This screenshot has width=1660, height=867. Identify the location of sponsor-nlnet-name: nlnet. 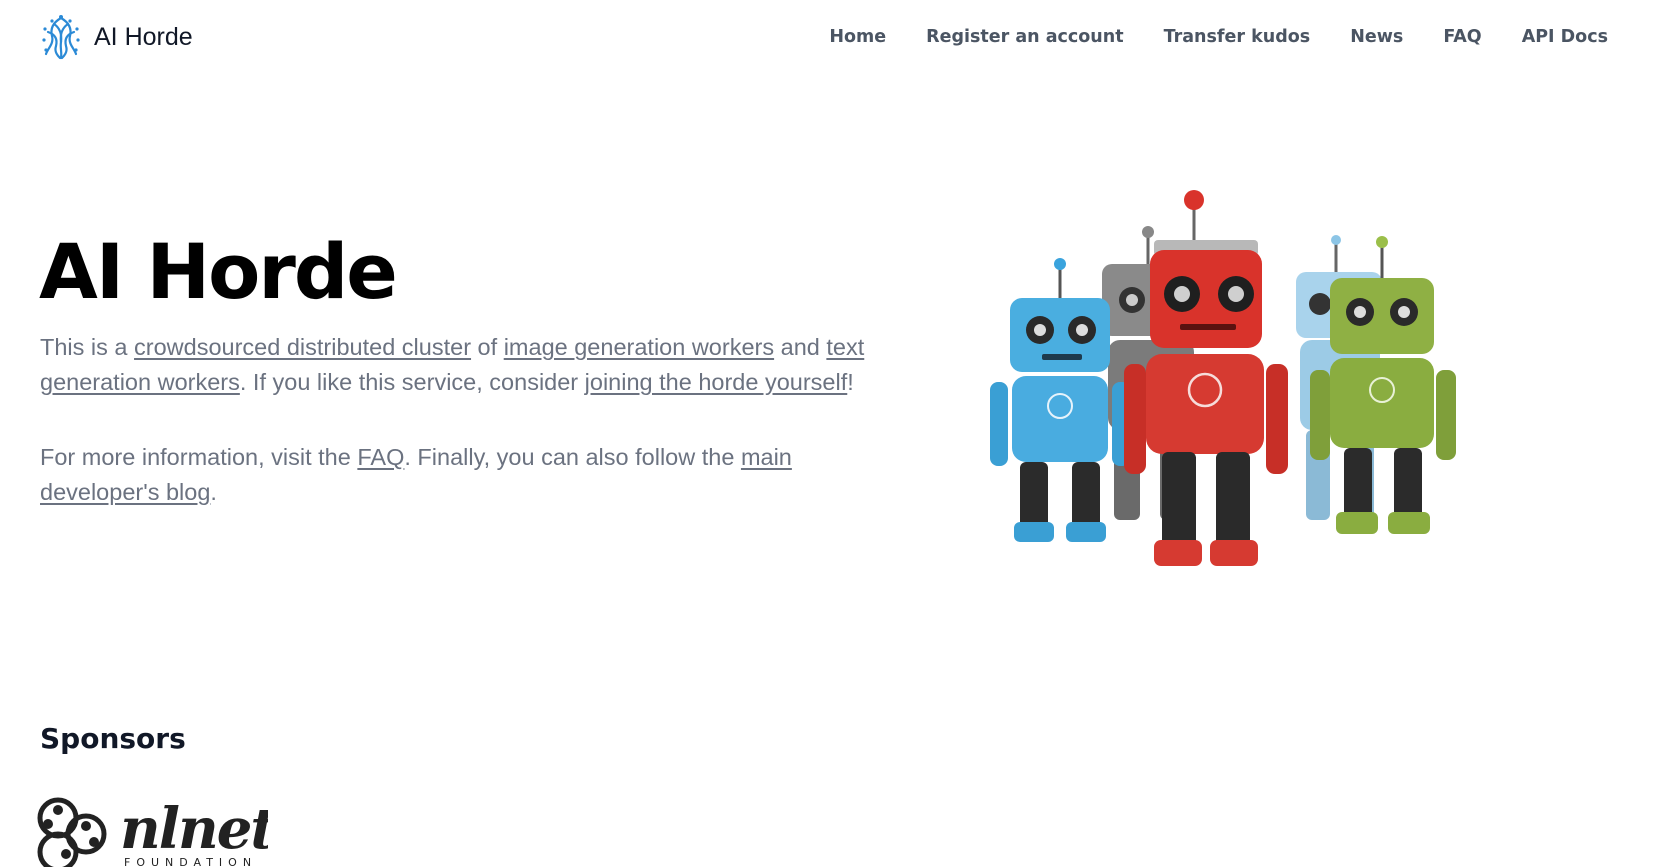
(194, 829).